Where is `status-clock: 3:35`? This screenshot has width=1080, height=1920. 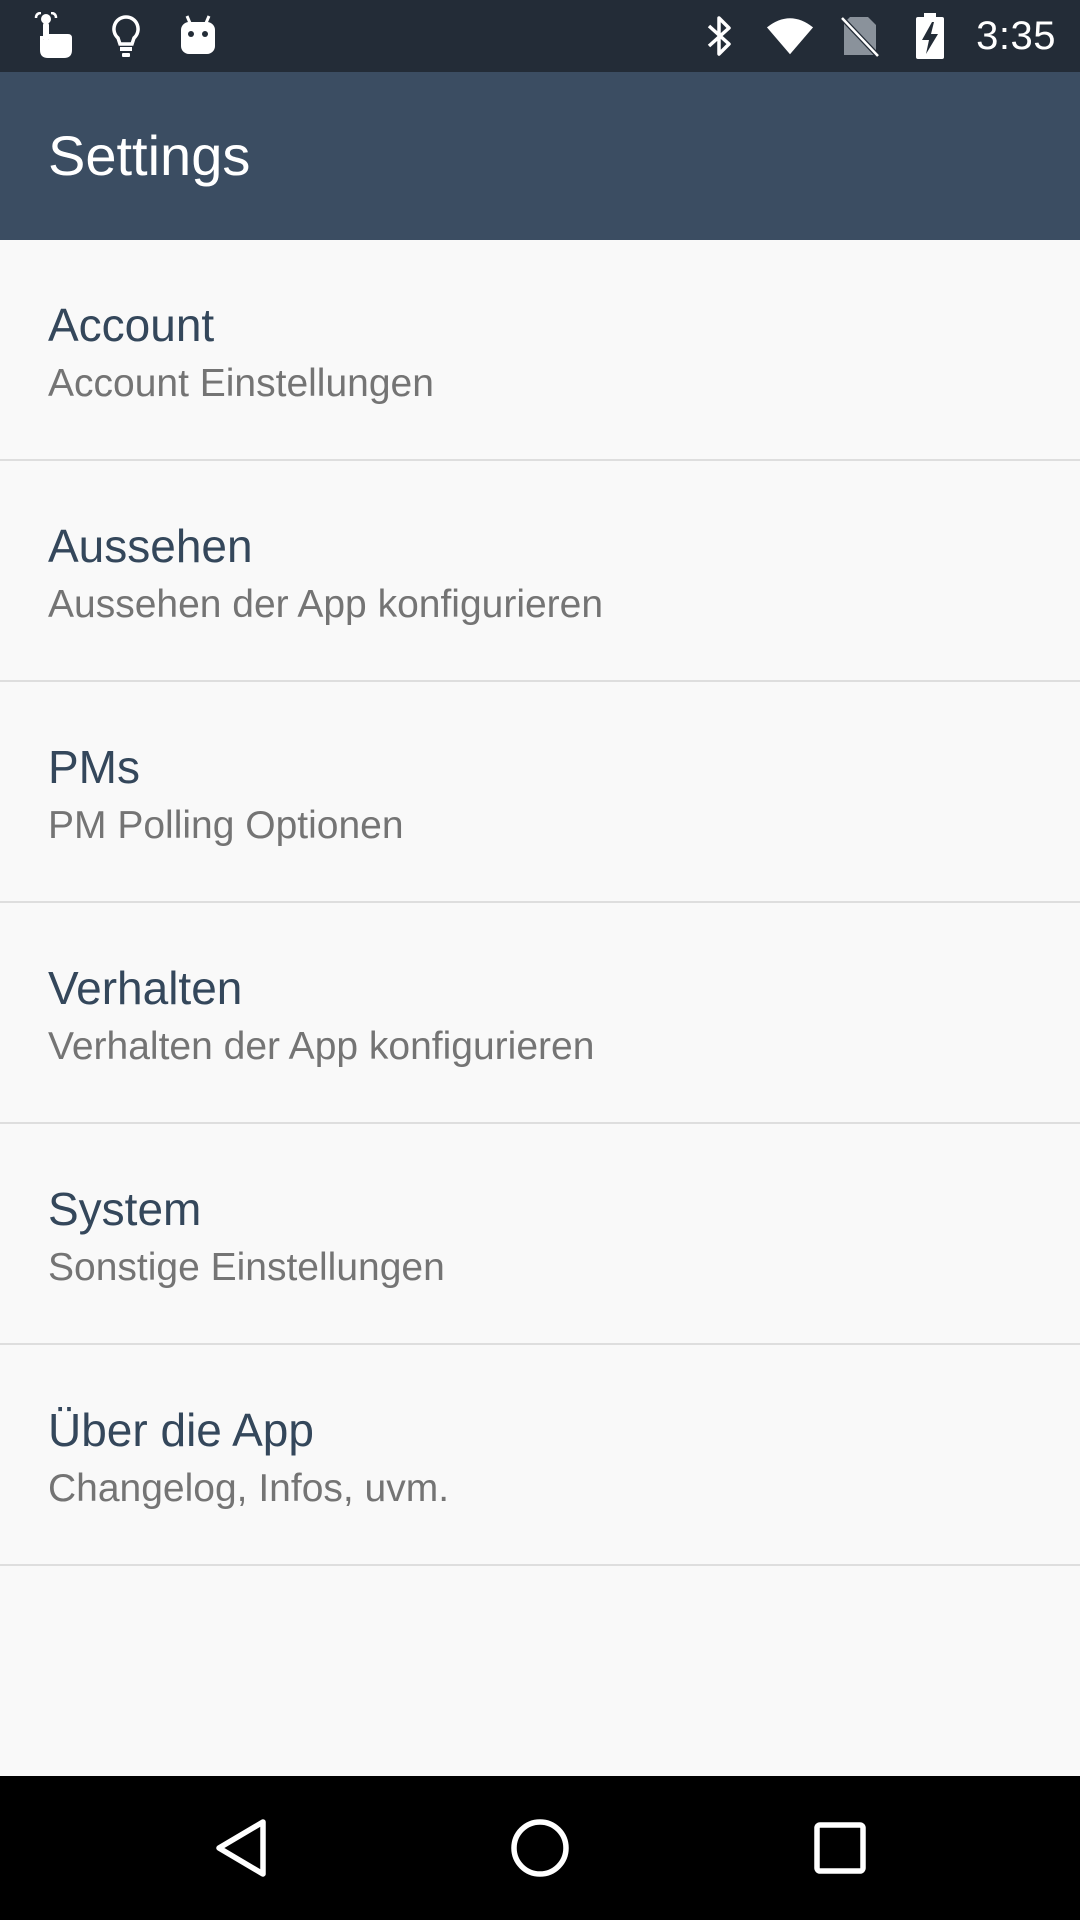
status-clock: 3:35 is located at coordinates (1016, 36).